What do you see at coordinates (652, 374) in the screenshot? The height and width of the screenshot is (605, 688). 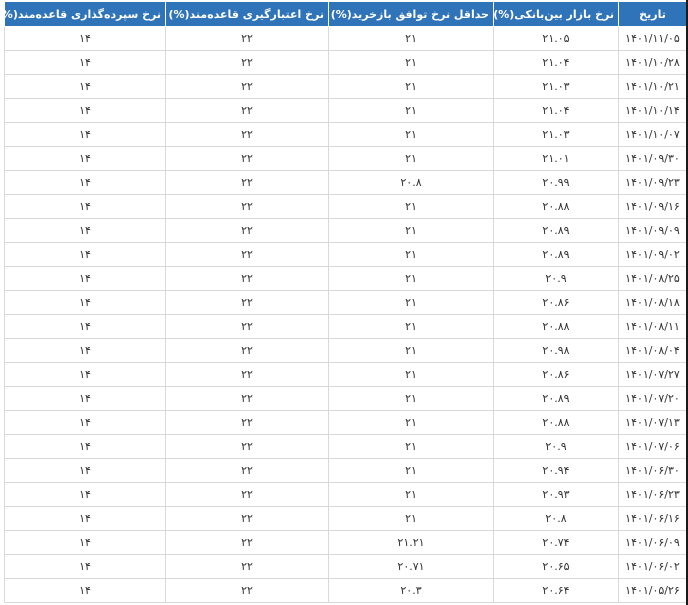 I see `cell-date: ۱۴۰۱/۰۷/۲۷` at bounding box center [652, 374].